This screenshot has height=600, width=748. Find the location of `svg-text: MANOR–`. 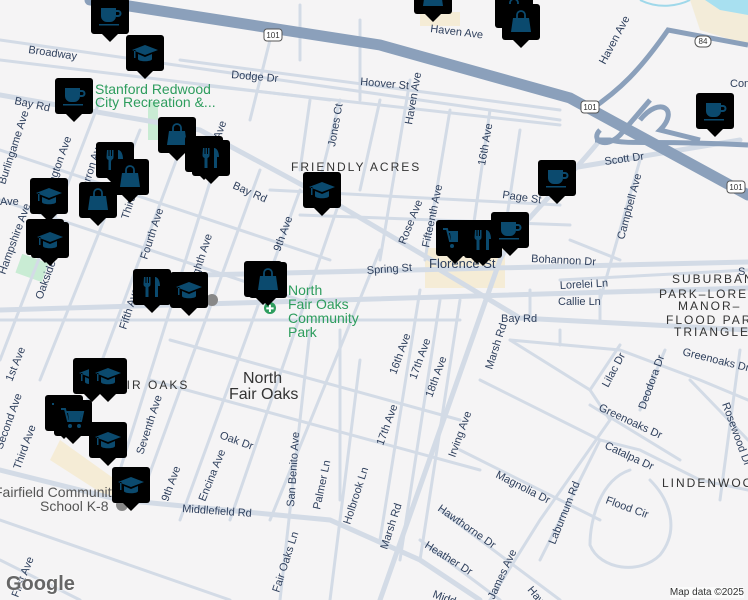

svg-text: MANOR– is located at coordinates (709, 306).